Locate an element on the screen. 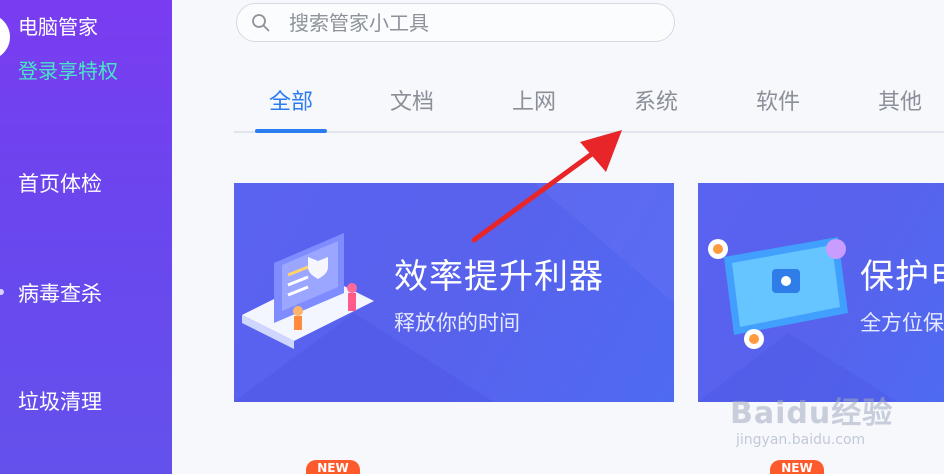  tab-internet: 上网 is located at coordinates (534, 100).